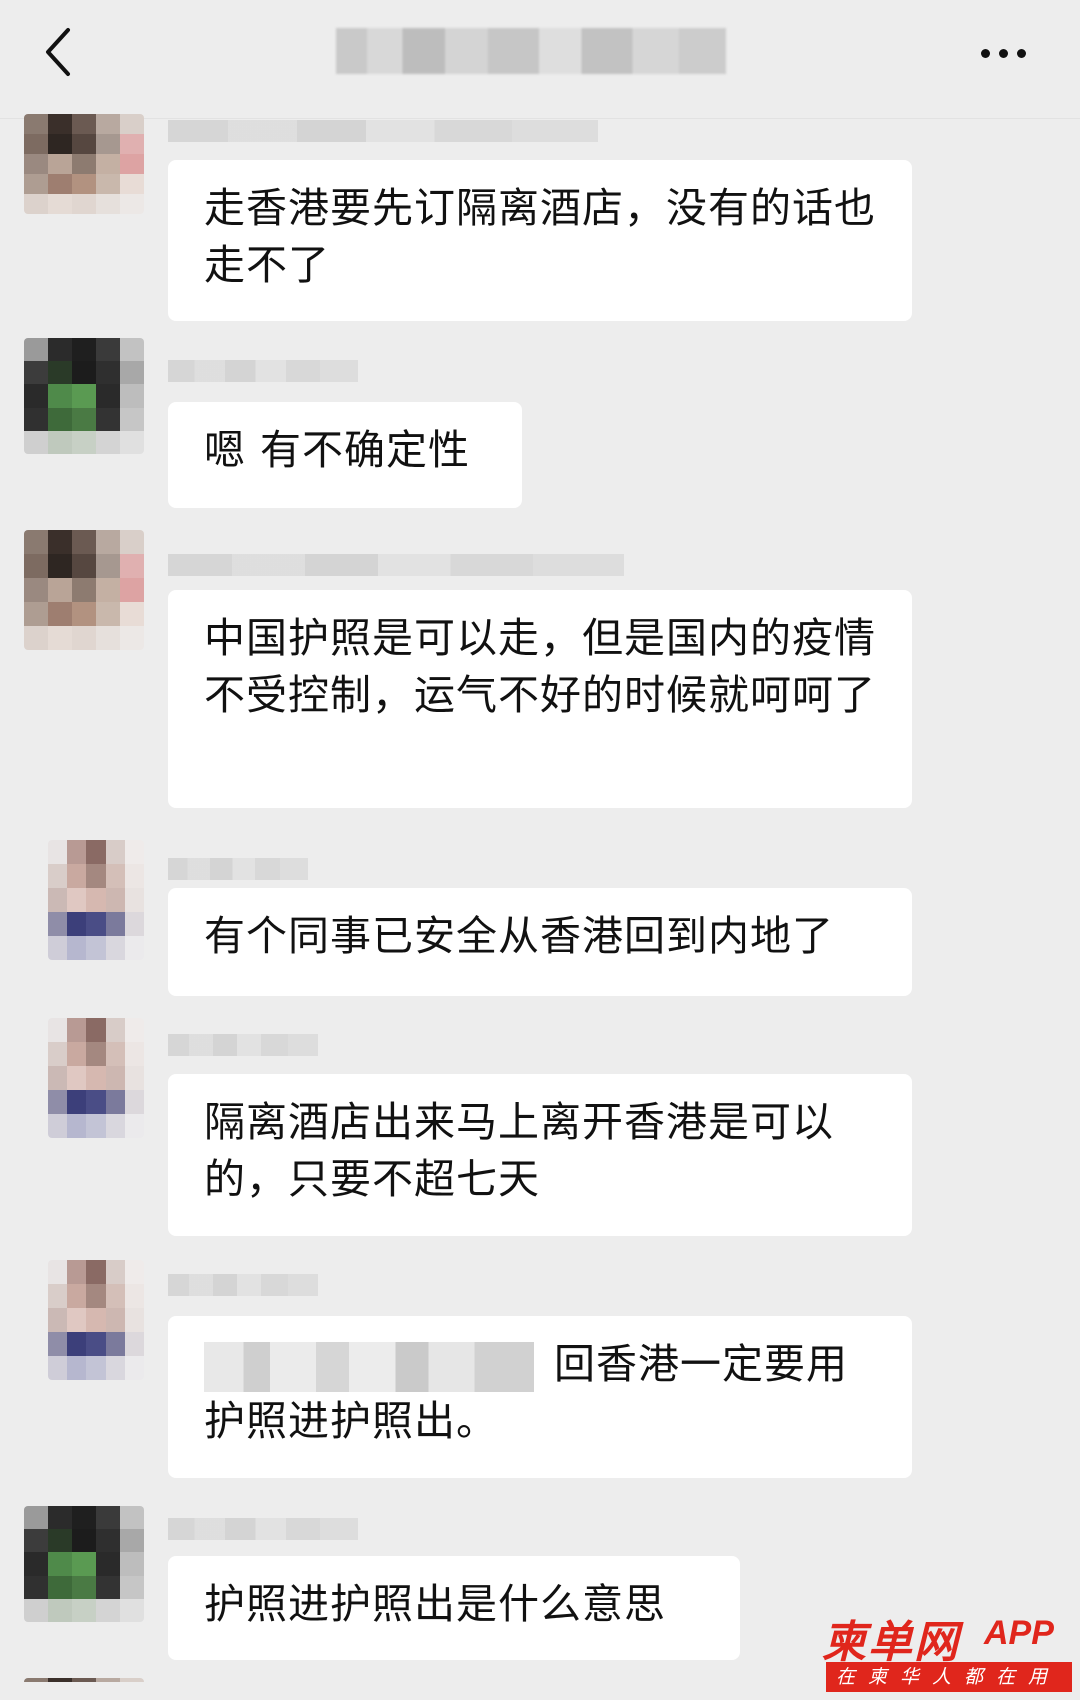  I want to click on message-bubble: 嗯 有不确定性, so click(345, 455).